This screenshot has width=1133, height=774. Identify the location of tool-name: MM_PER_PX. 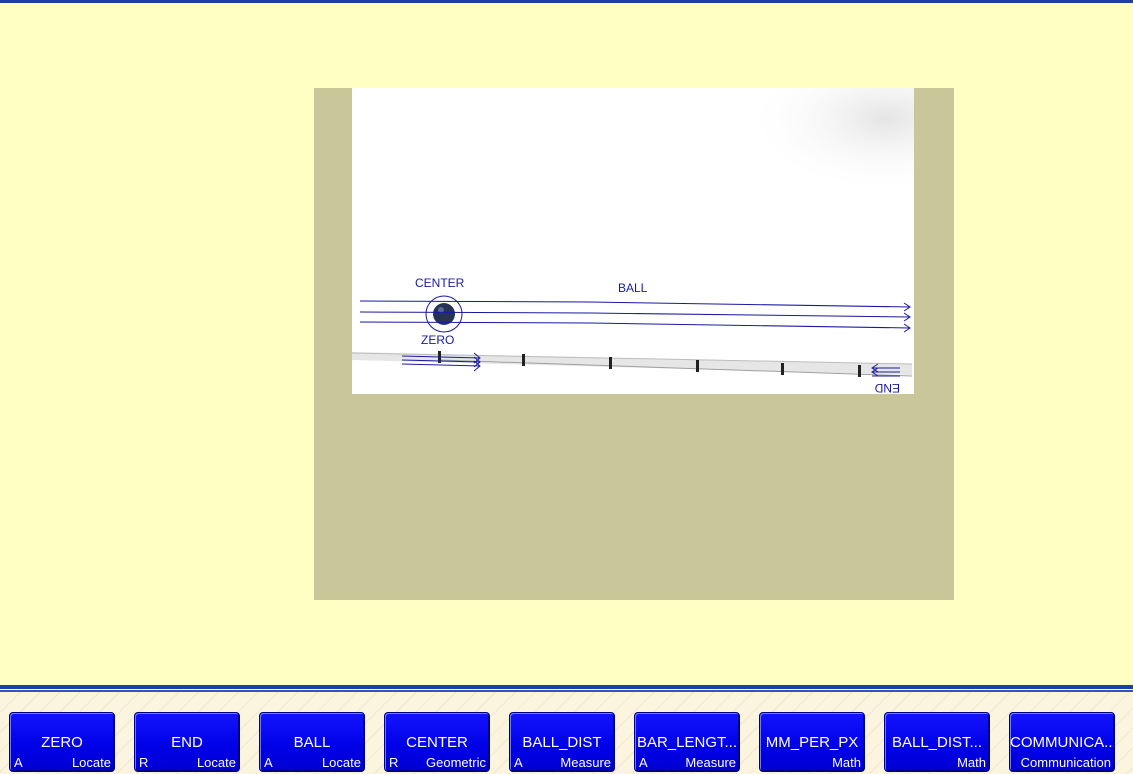
(812, 742).